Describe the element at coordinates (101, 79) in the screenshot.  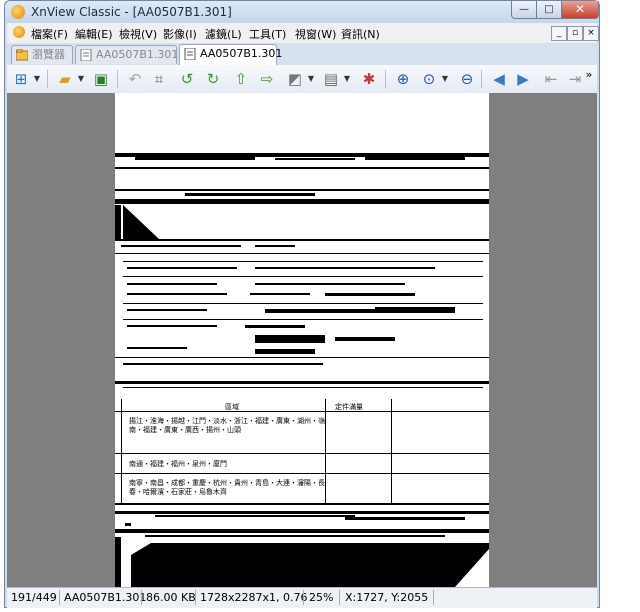
I see `save-icon: ▣` at that location.